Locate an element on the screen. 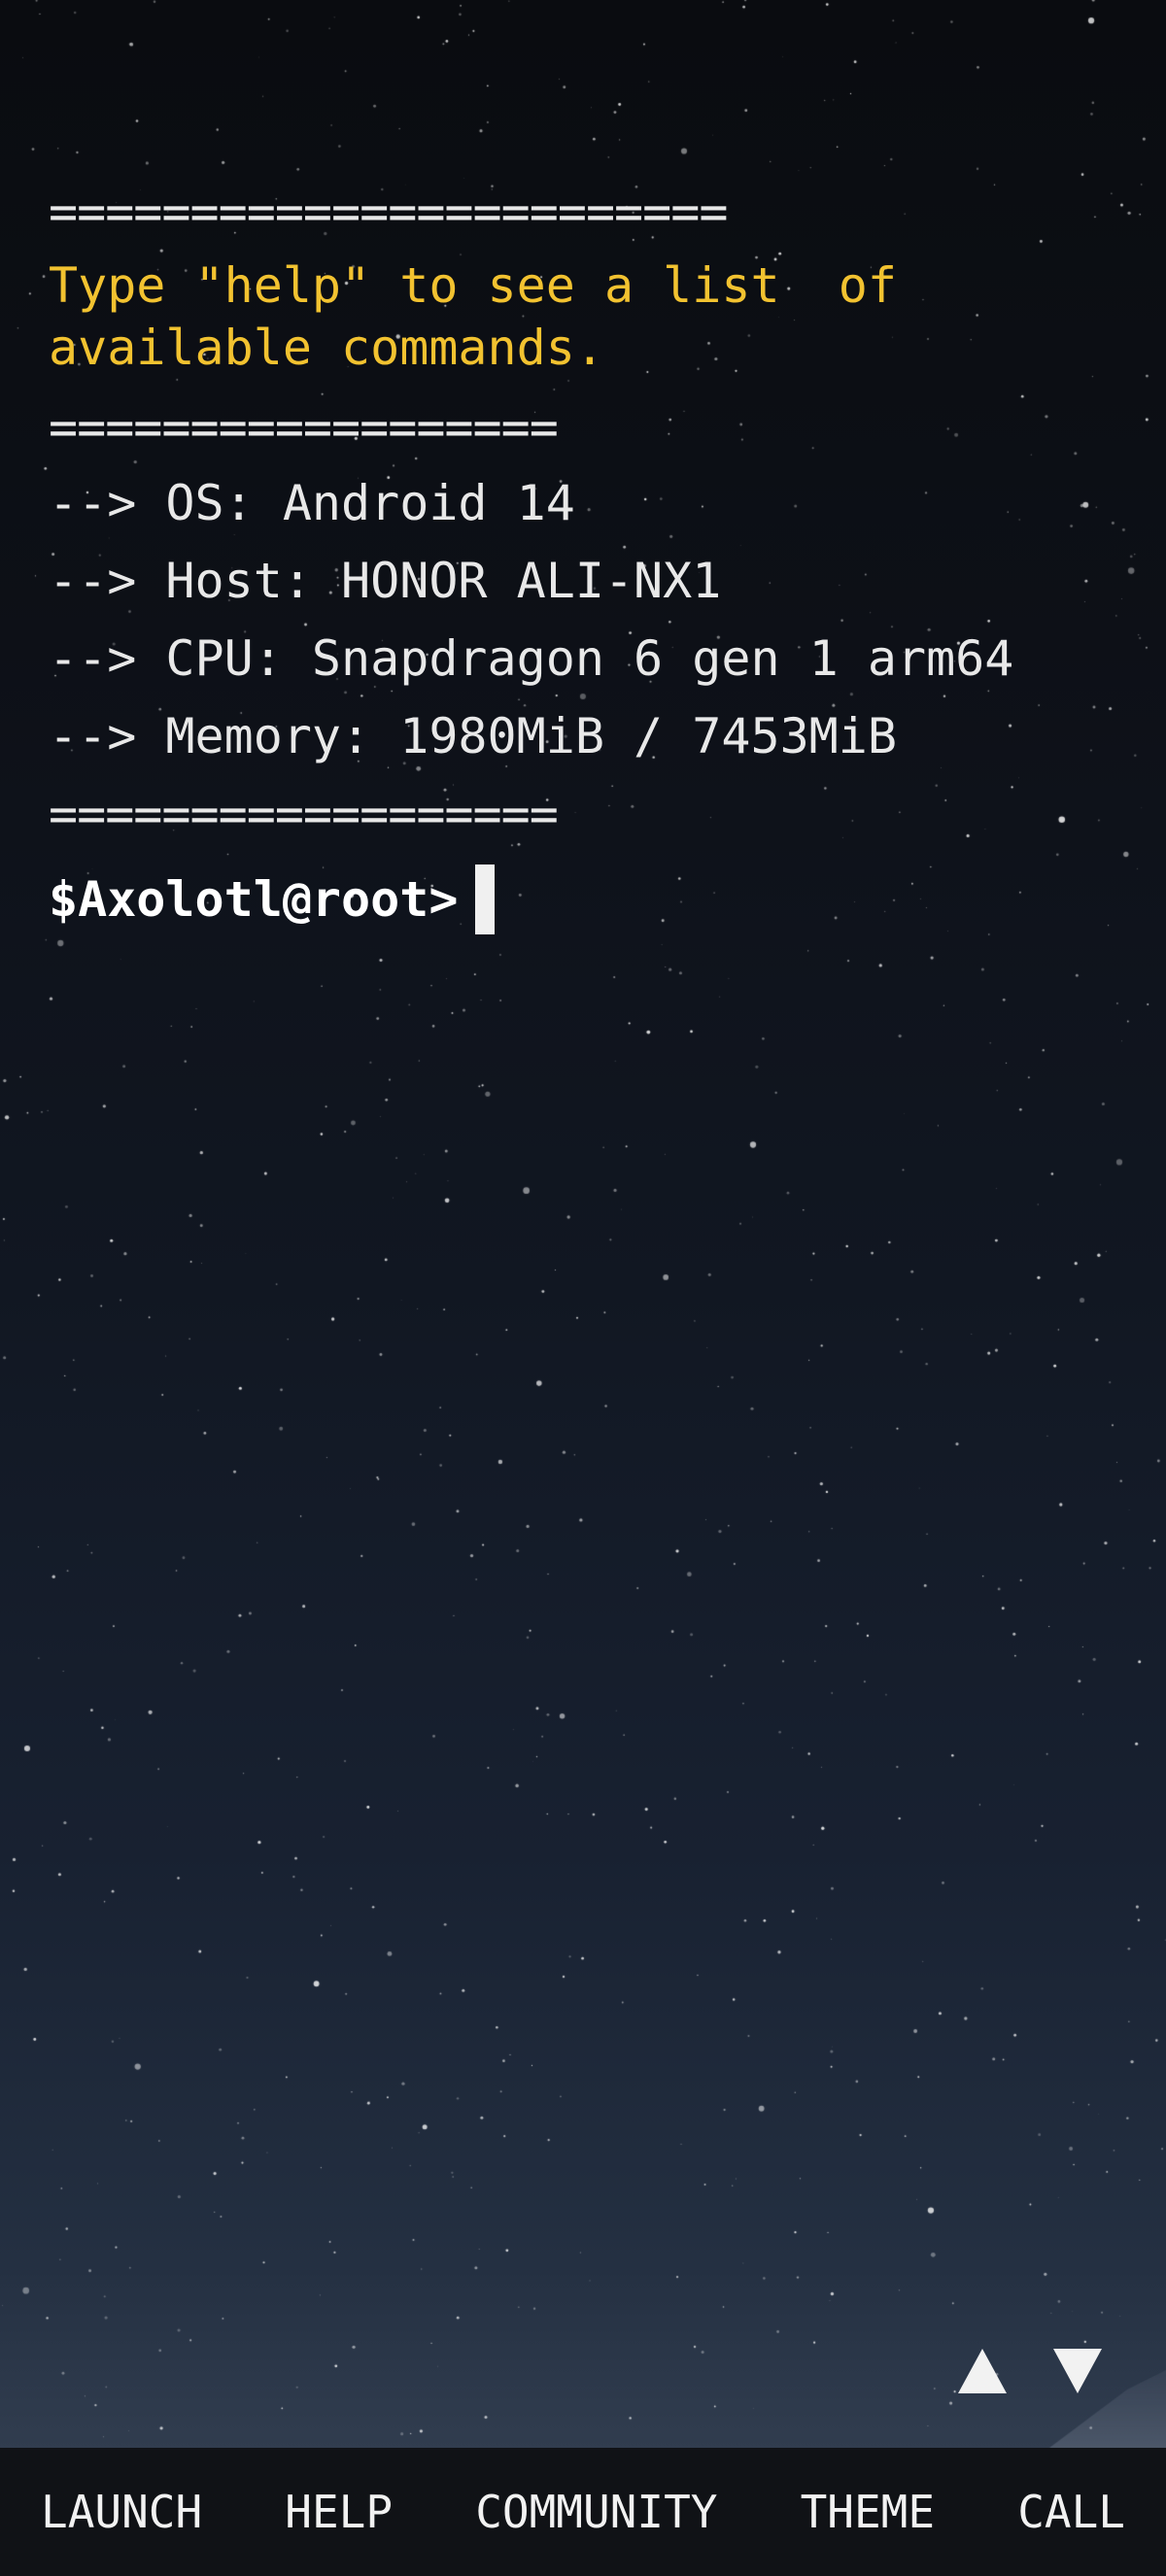  triangle-down-icon is located at coordinates (1077, 2371).